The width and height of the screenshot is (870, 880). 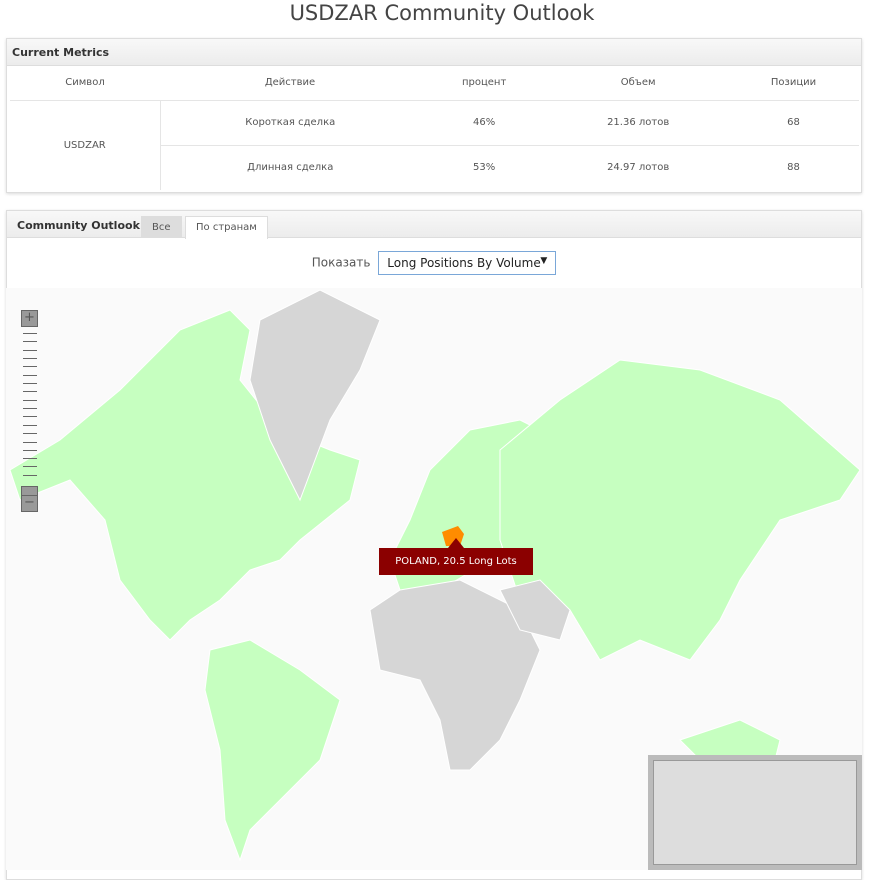 I want to click on positions-cell: 88, so click(x=793, y=168).